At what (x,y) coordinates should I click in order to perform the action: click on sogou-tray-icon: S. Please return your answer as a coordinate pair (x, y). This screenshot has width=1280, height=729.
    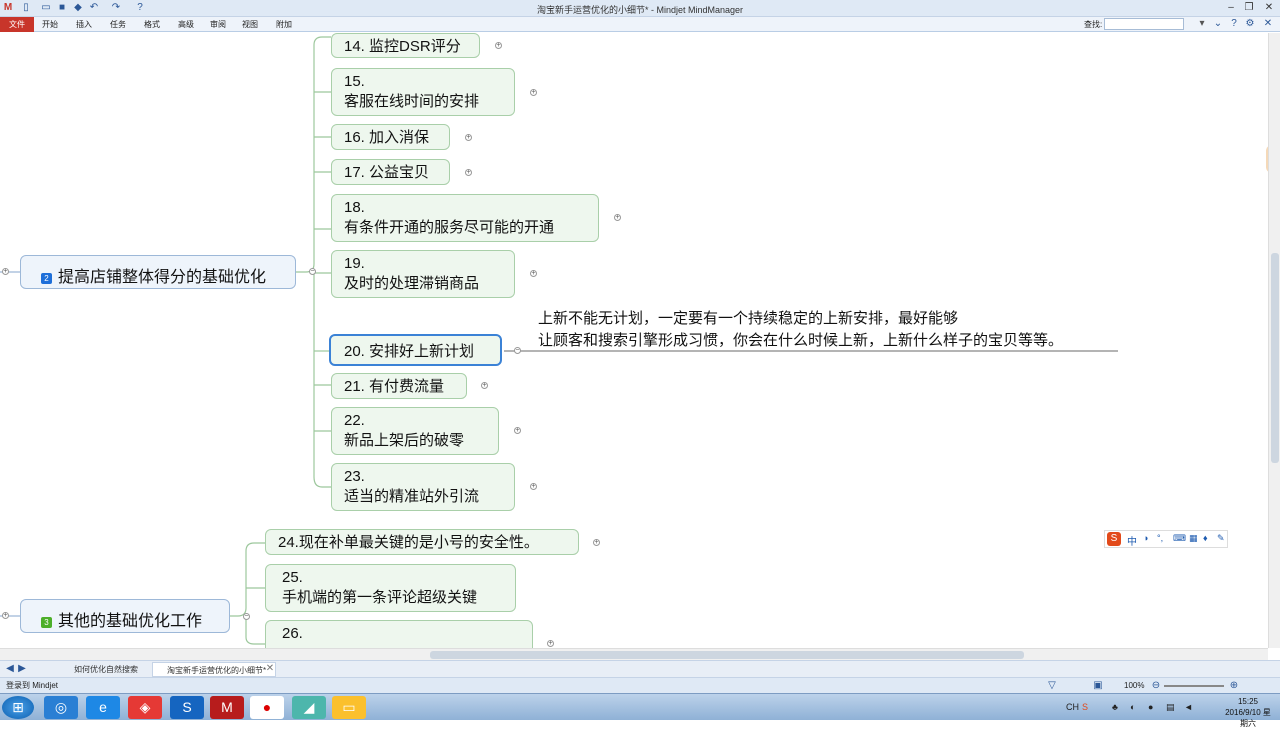
    Looking at the image, I should click on (1085, 707).